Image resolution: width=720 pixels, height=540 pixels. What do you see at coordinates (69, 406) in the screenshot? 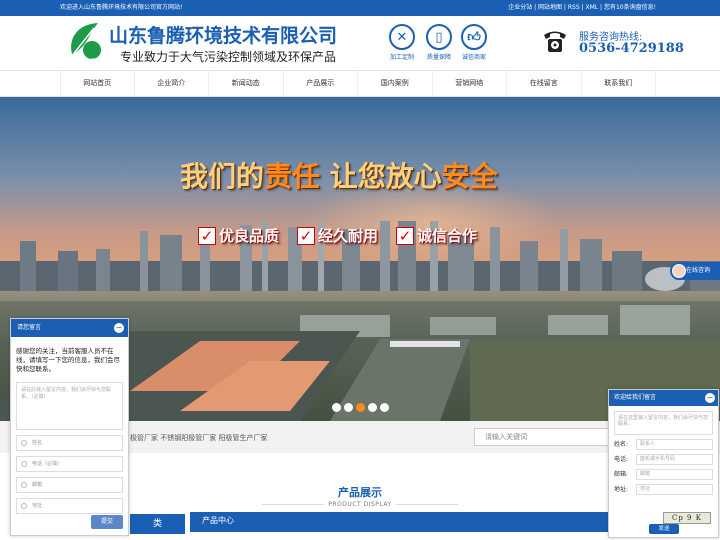
I see `message-textarea: 请在此输入留言内容，我们会尽快与您联系。（必填）` at bounding box center [69, 406].